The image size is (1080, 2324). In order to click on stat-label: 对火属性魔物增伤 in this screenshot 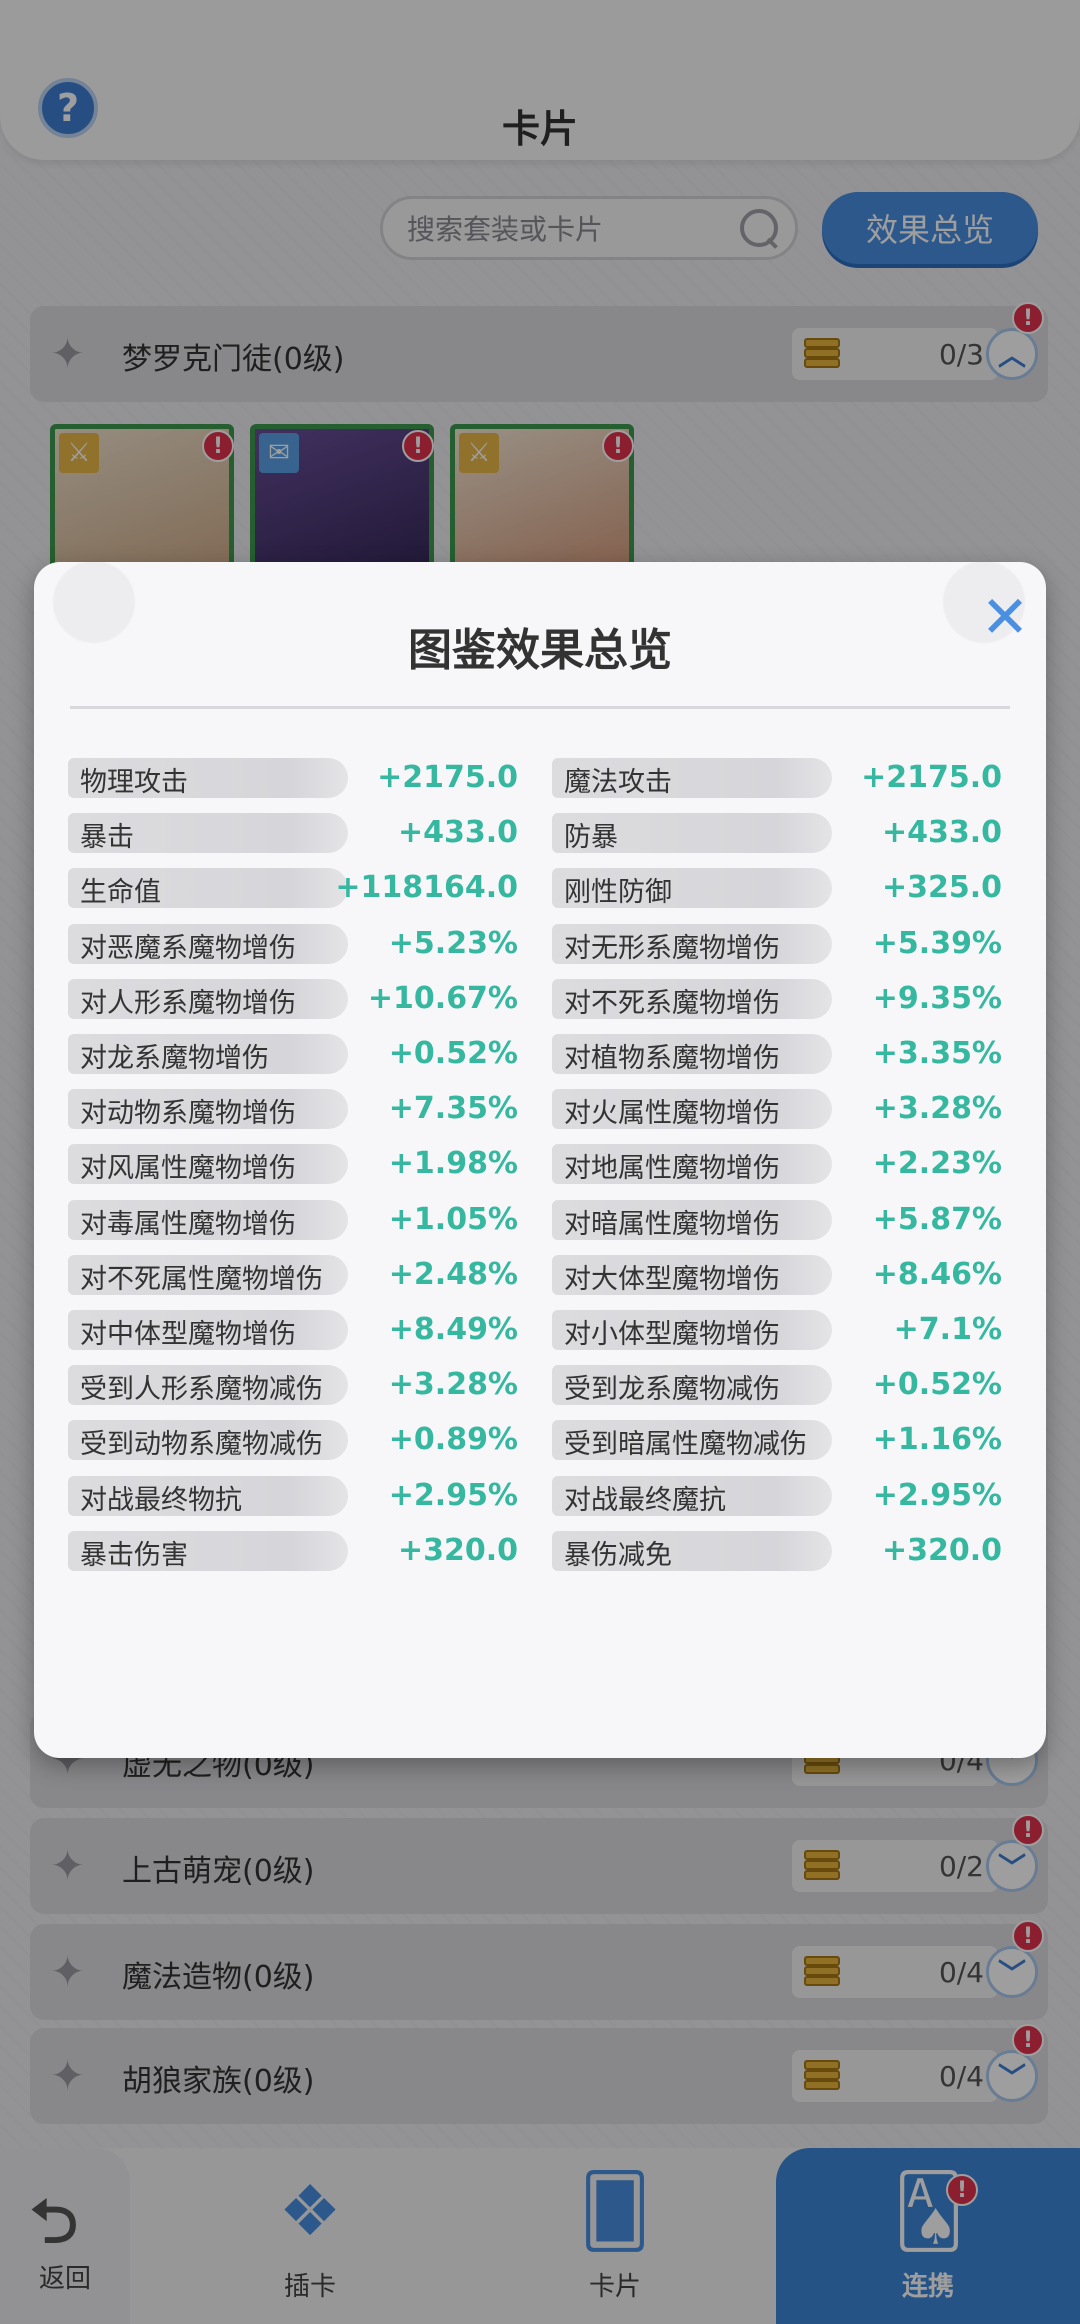, I will do `click(672, 1114)`.